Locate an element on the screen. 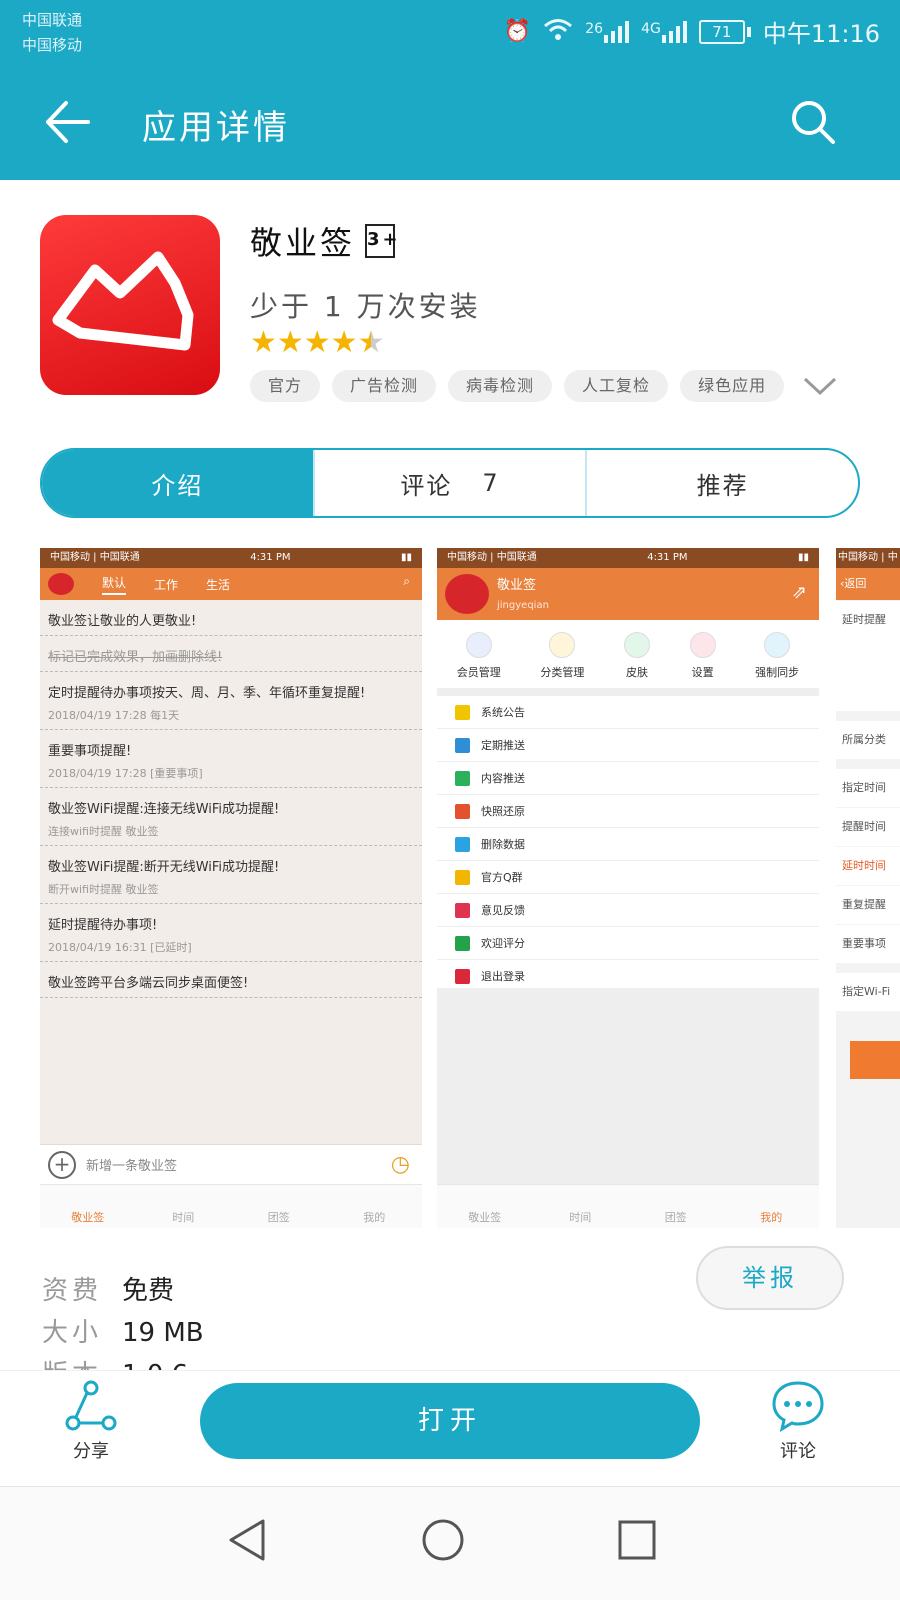  mini-bottom-tab: 我的 is located at coordinates (771, 1217).